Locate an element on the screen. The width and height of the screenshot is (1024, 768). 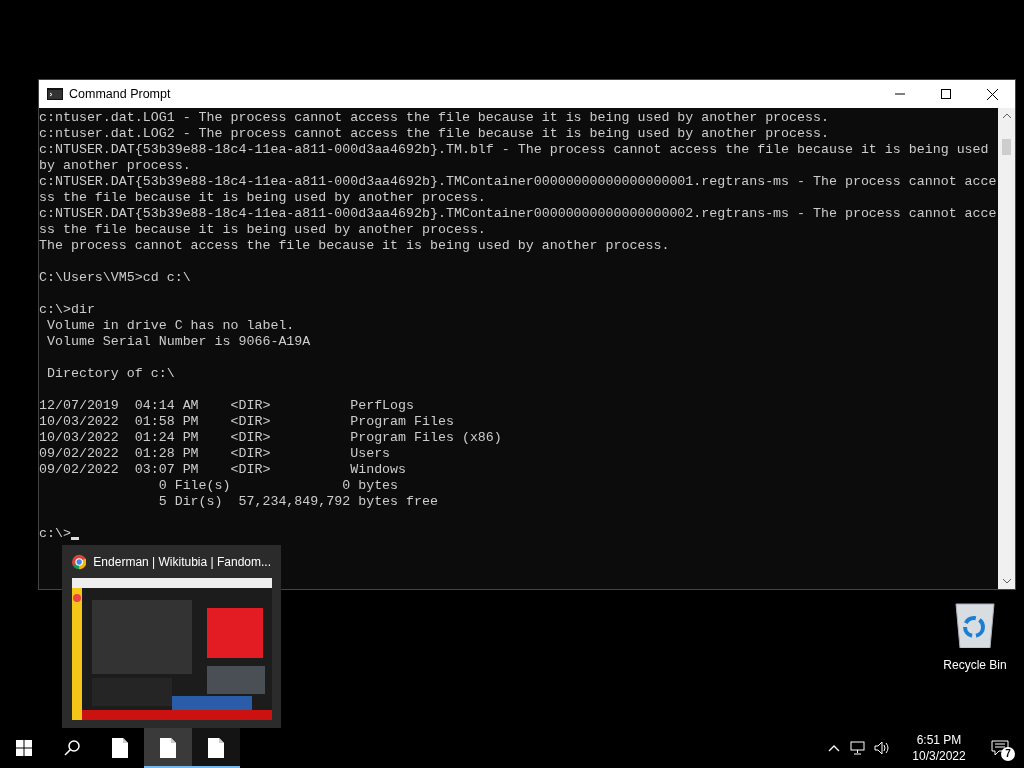
clock-date: 10/3/2022 is located at coordinates (939, 756).